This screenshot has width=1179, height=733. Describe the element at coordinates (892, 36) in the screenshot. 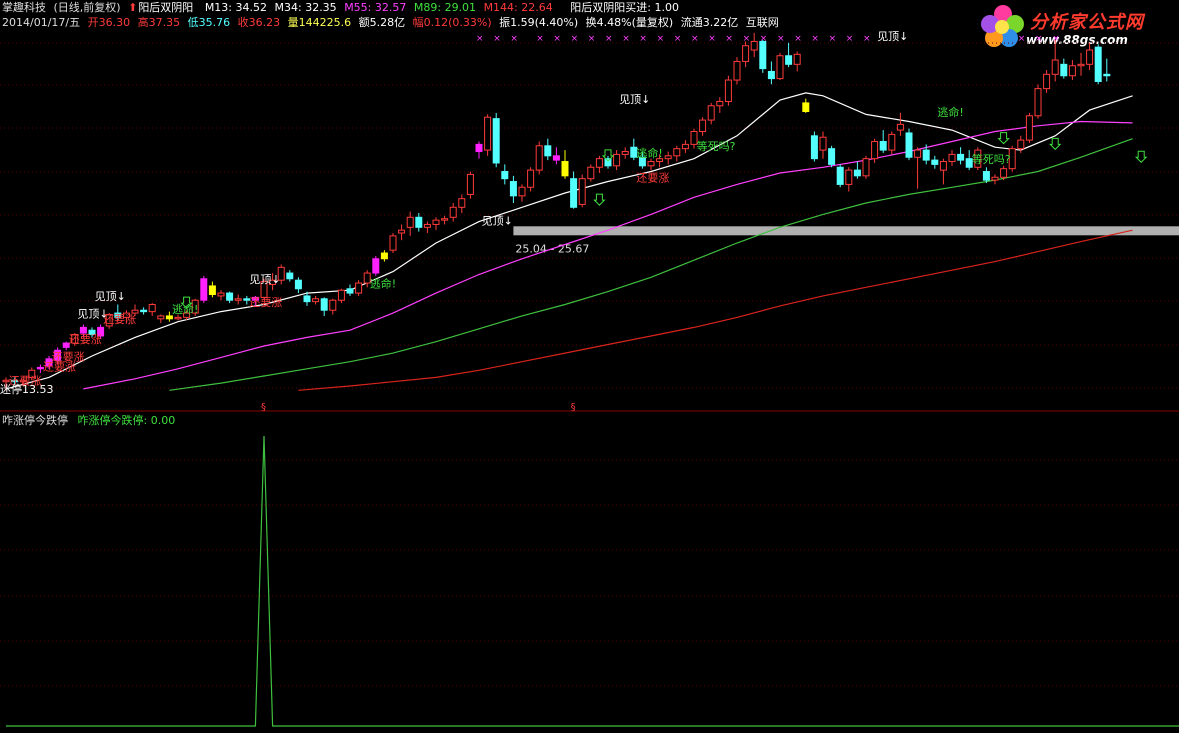

I see `signal-label: 见顶↓` at that location.